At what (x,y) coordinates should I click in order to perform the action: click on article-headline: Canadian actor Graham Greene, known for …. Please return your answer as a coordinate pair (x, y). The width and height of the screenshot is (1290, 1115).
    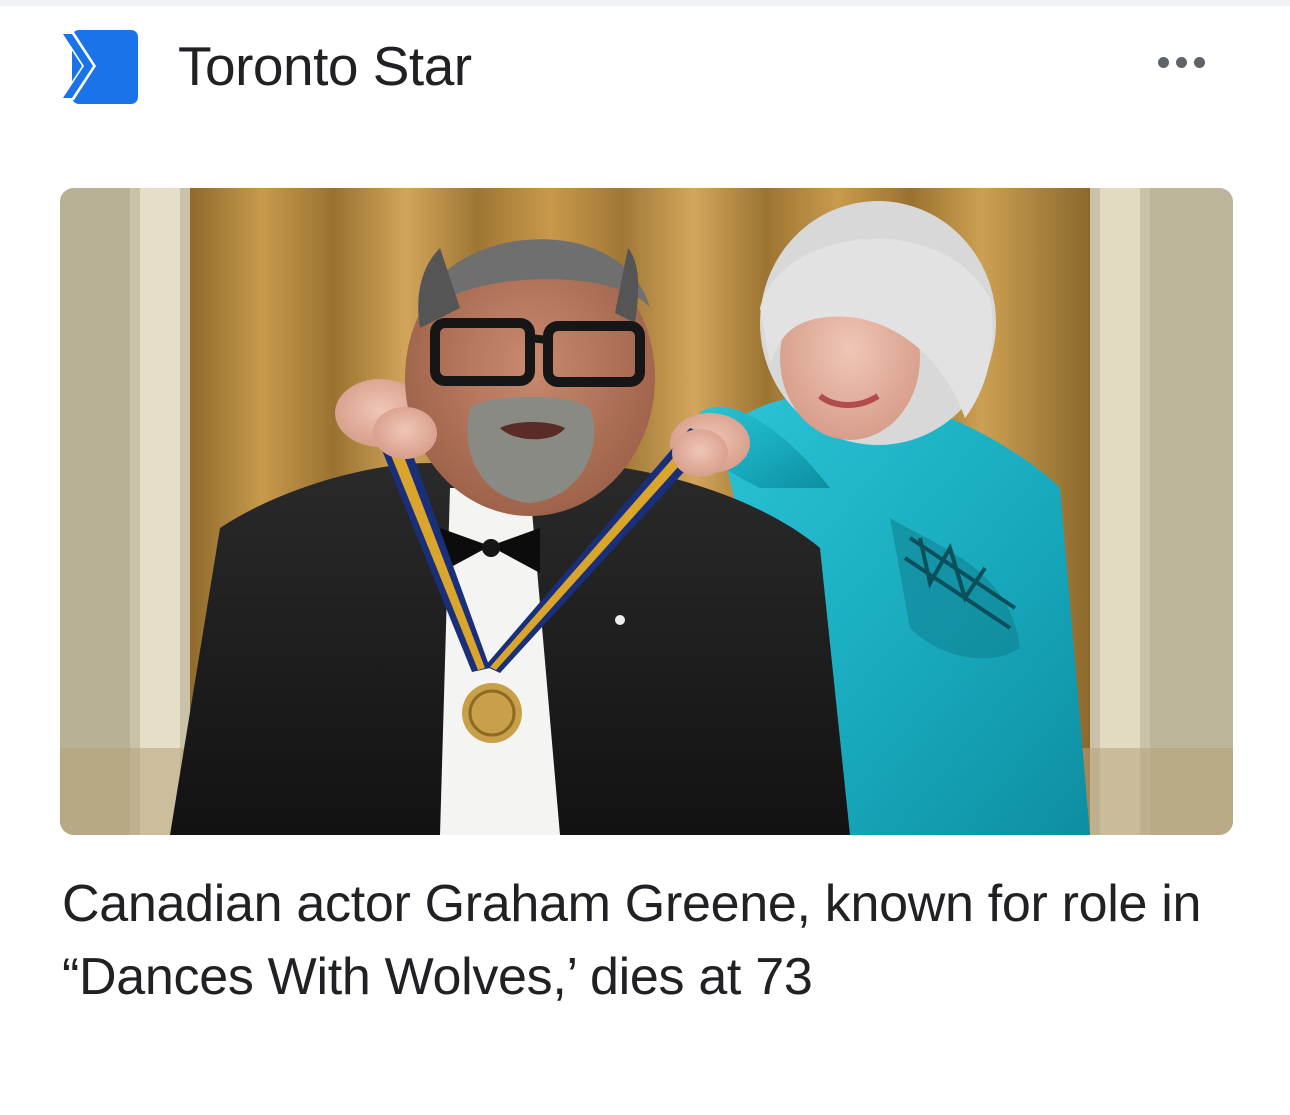
    Looking at the image, I should click on (632, 941).